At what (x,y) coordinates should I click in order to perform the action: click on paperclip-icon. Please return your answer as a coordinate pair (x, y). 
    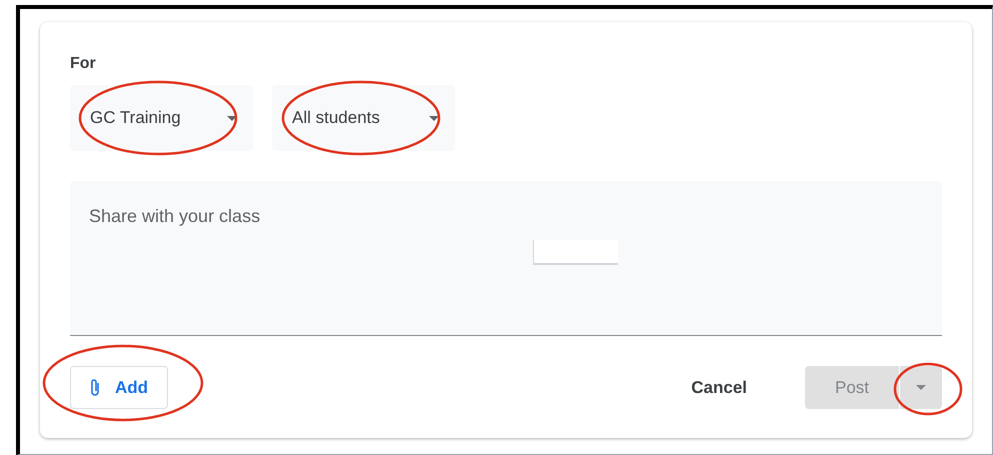
    Looking at the image, I should click on (95, 388).